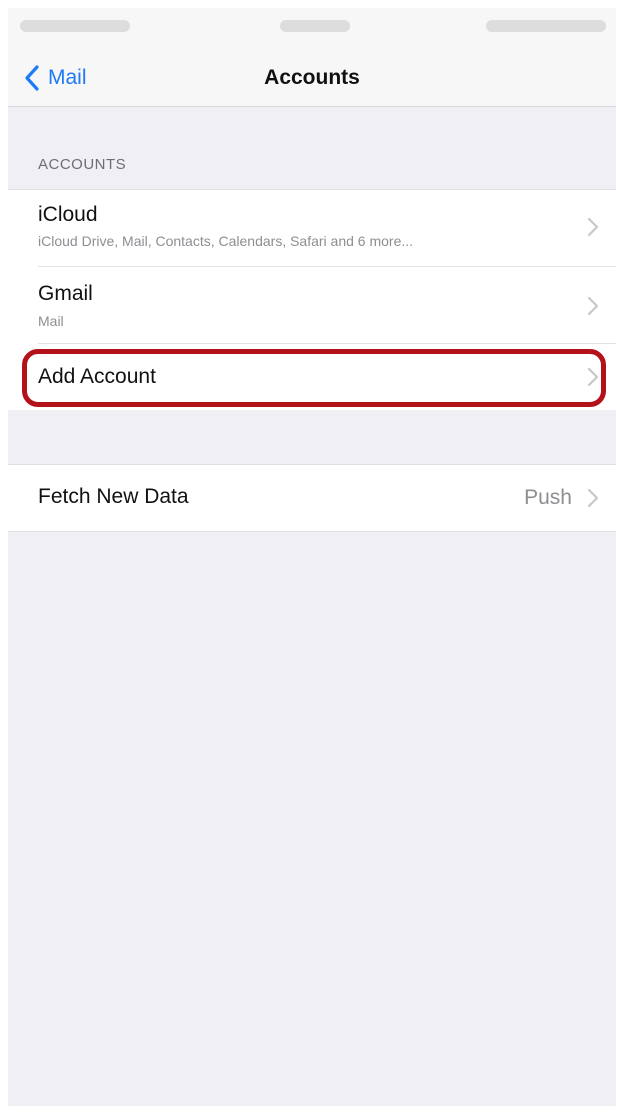 The image size is (621, 1107). Describe the element at coordinates (315, 26) in the screenshot. I see `status-bar-time` at that location.